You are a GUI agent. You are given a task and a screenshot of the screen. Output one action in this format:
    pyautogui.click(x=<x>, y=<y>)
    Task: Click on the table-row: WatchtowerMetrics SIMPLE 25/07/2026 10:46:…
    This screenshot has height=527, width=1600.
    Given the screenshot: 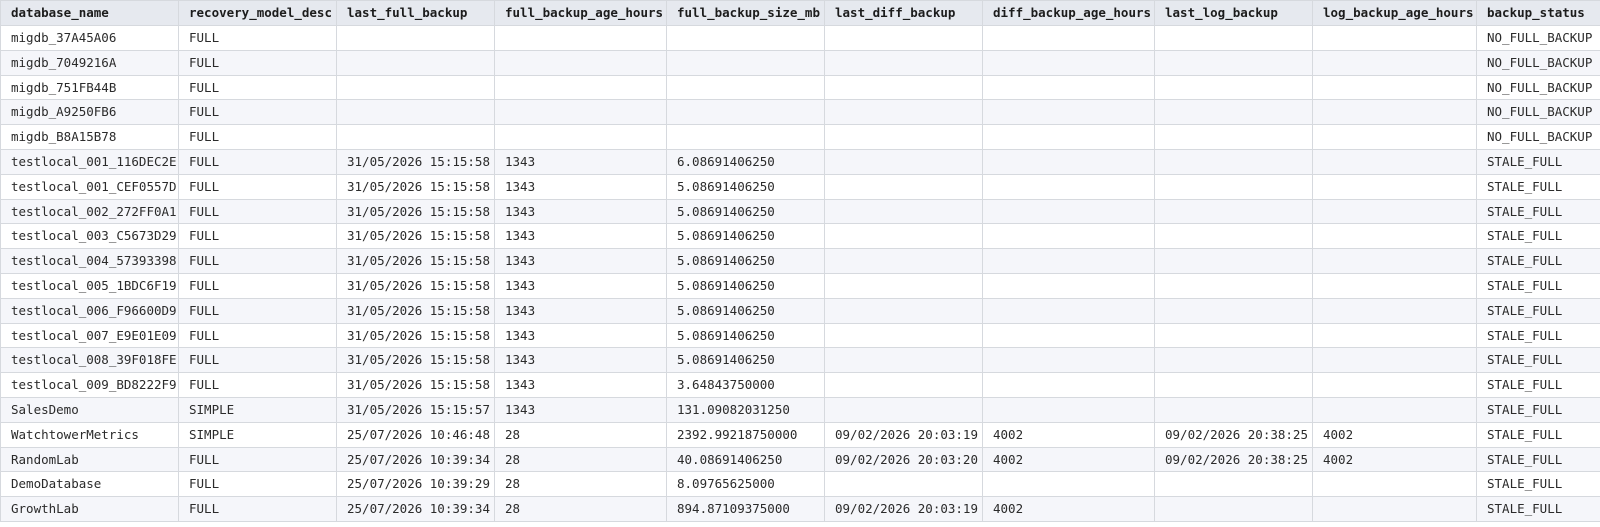 What is the action you would take?
    pyautogui.click(x=800, y=434)
    